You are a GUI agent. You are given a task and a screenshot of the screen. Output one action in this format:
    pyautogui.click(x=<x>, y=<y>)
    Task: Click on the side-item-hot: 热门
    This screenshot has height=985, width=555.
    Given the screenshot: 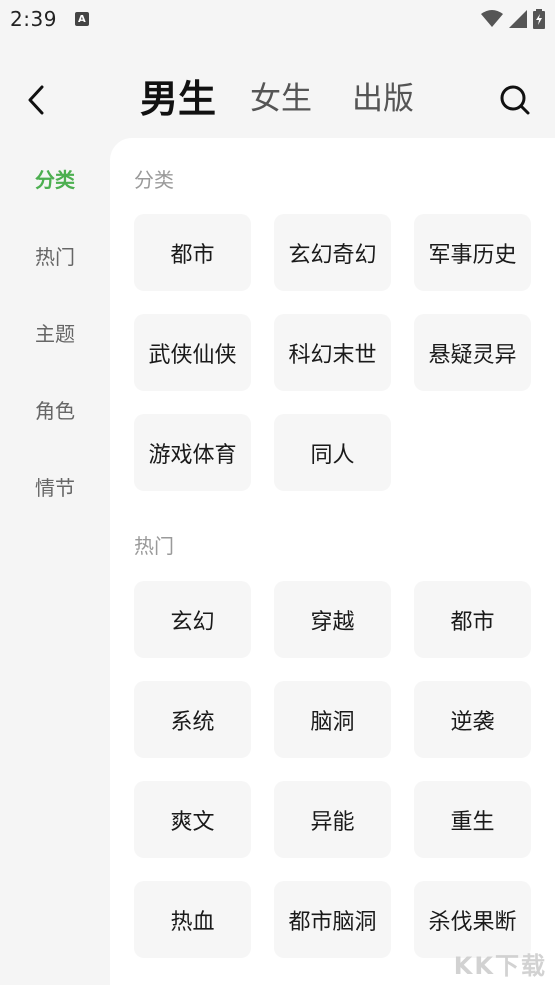 What is the action you would take?
    pyautogui.click(x=55, y=255)
    